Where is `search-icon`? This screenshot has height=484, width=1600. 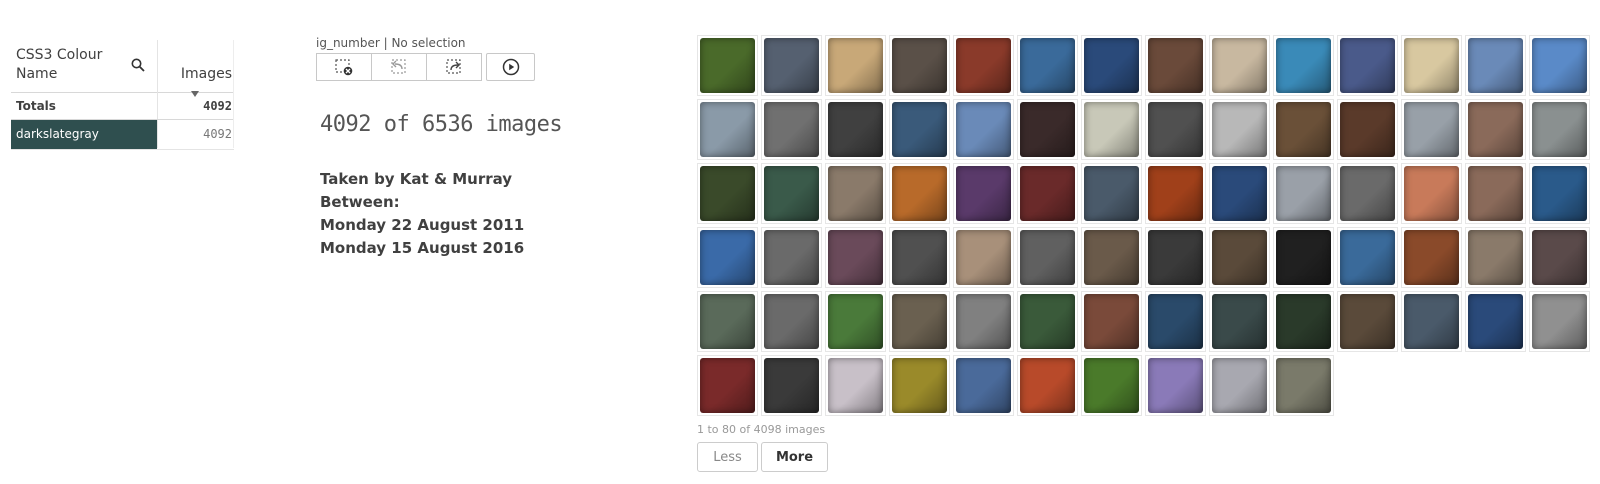
search-icon is located at coordinates (138, 65).